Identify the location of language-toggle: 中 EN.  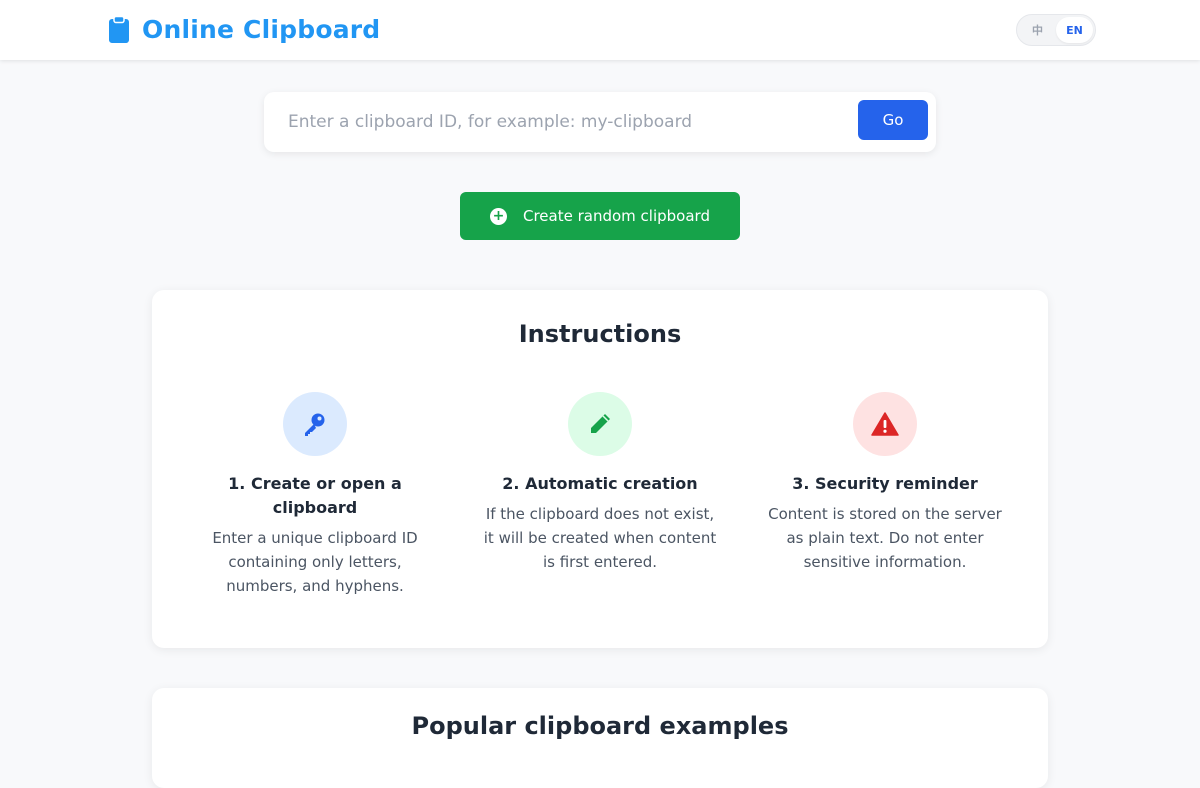
(1056, 30).